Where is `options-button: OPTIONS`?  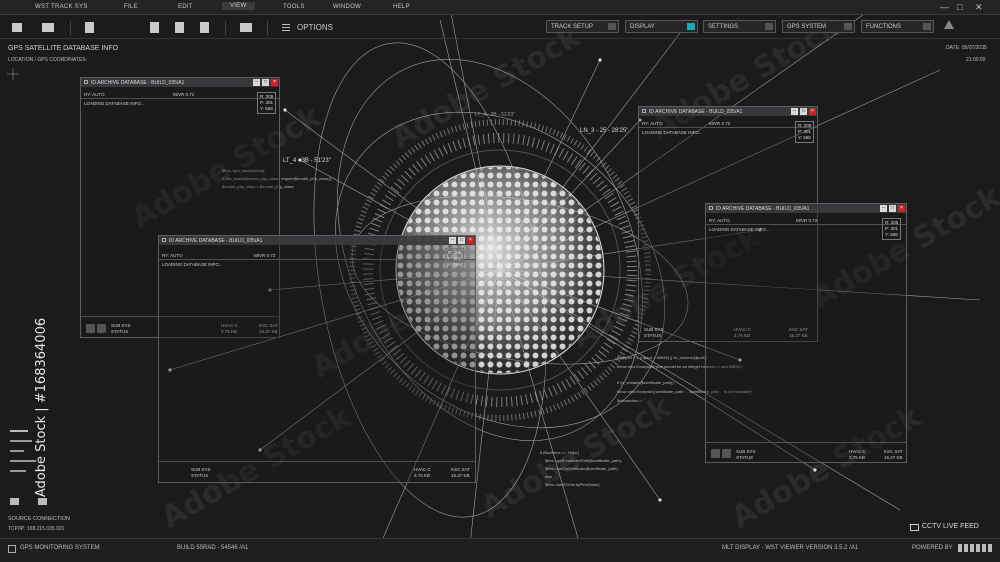 options-button: OPTIONS is located at coordinates (315, 27).